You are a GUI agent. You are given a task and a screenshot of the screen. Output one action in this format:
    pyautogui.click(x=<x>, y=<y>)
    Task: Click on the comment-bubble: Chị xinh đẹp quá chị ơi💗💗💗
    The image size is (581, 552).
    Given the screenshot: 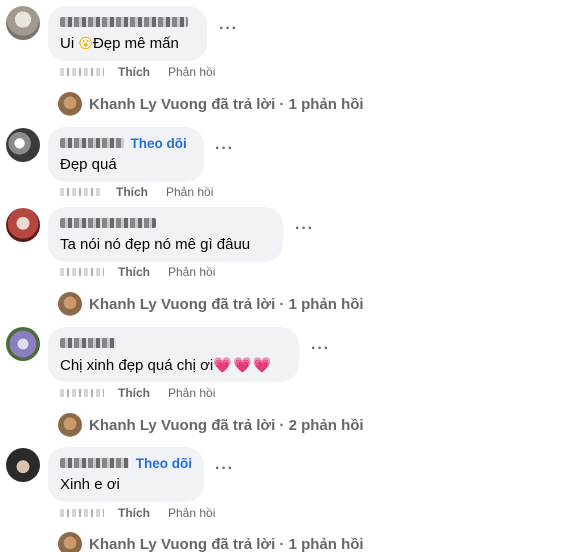 What is the action you would take?
    pyautogui.click(x=173, y=354)
    